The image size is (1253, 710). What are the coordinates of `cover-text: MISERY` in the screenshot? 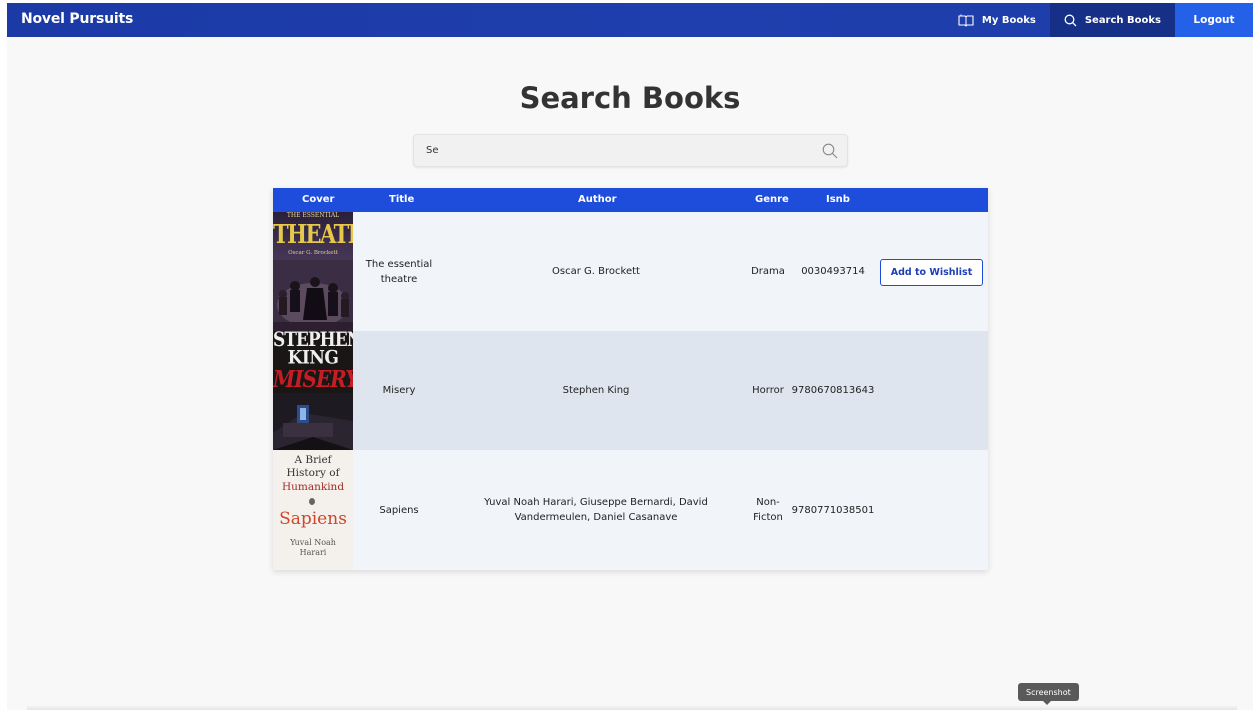 It's located at (313, 379).